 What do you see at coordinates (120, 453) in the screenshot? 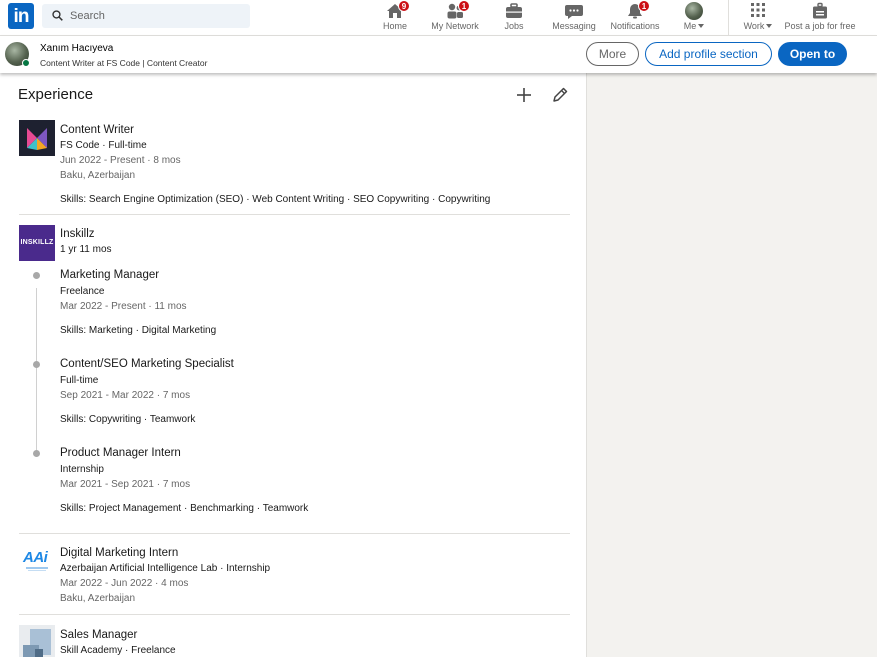
I see `role-title: Product Manager Intern` at bounding box center [120, 453].